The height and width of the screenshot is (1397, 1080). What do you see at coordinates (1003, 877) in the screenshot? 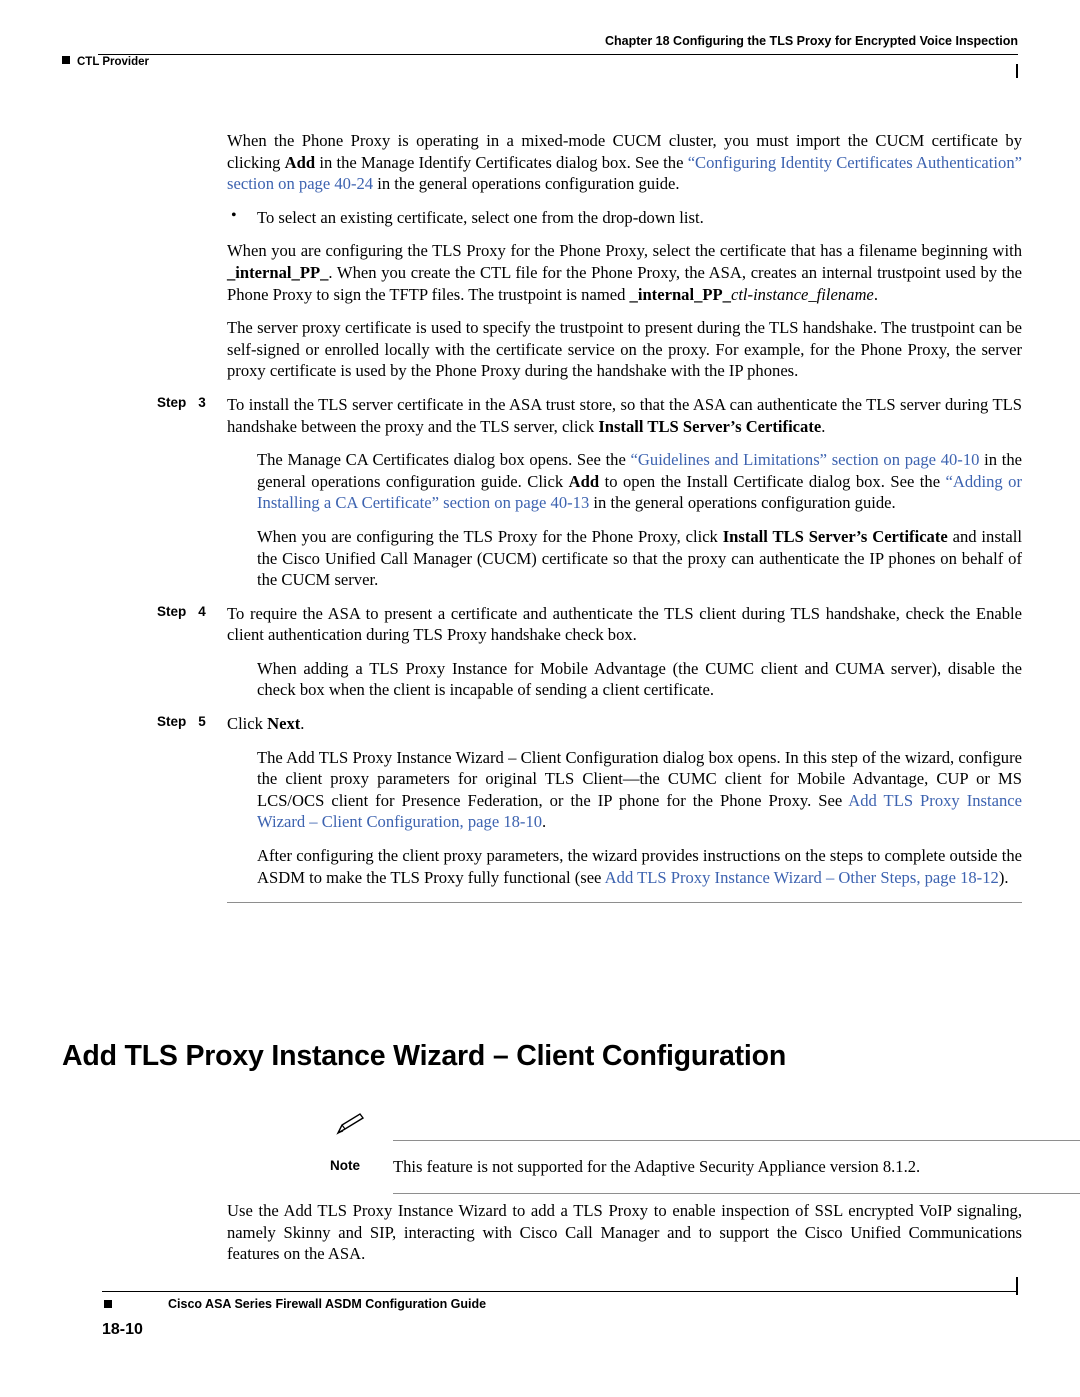
I see `text-run: ).` at bounding box center [1003, 877].